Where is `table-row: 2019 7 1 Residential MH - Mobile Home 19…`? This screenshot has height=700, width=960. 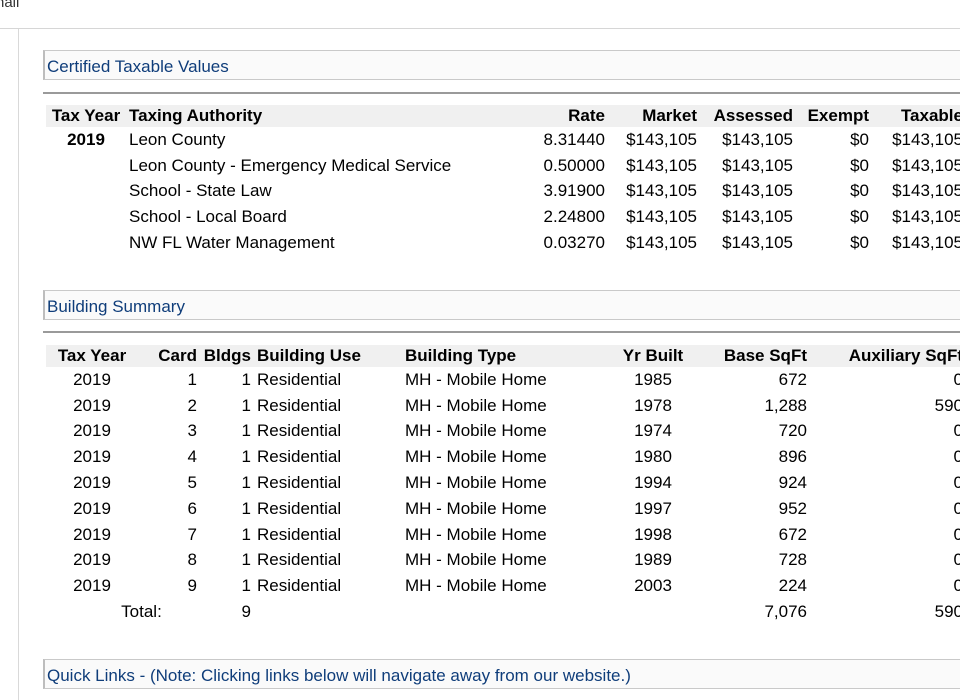 table-row: 2019 7 1 Residential MH - Mobile Home 19… is located at coordinates (503, 535).